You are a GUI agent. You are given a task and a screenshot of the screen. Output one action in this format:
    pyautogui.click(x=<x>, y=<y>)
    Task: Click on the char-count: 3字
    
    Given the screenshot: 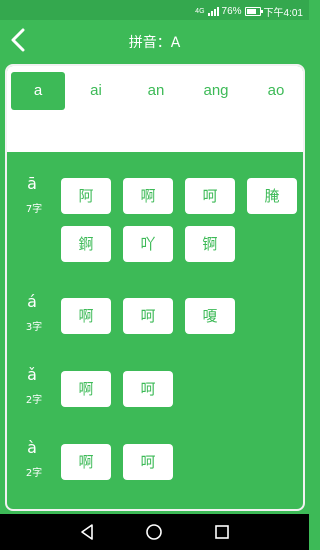 What is the action you would take?
    pyautogui.click(x=34, y=327)
    